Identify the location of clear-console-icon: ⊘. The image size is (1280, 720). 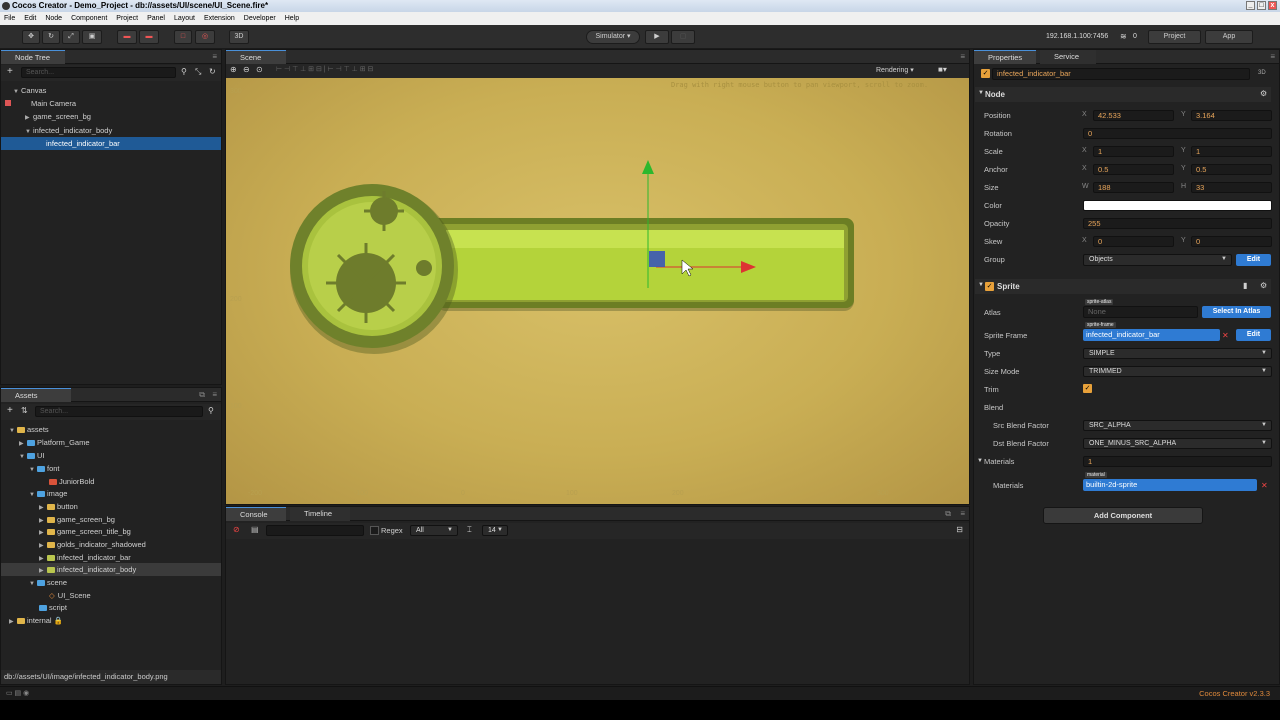
(236, 529).